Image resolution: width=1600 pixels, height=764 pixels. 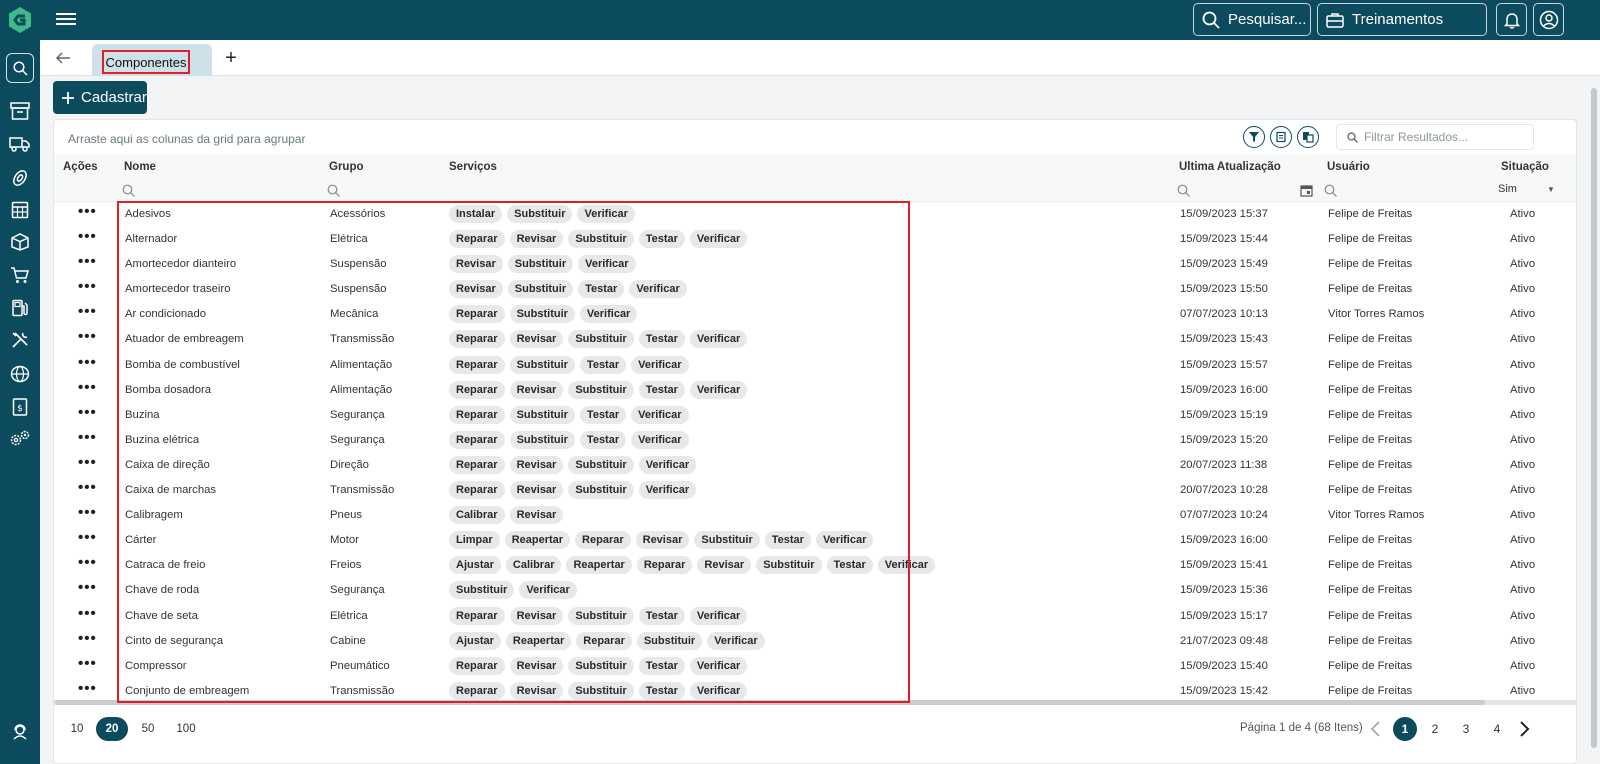 What do you see at coordinates (1402, 19) in the screenshot?
I see `training-button: Treinamentos` at bounding box center [1402, 19].